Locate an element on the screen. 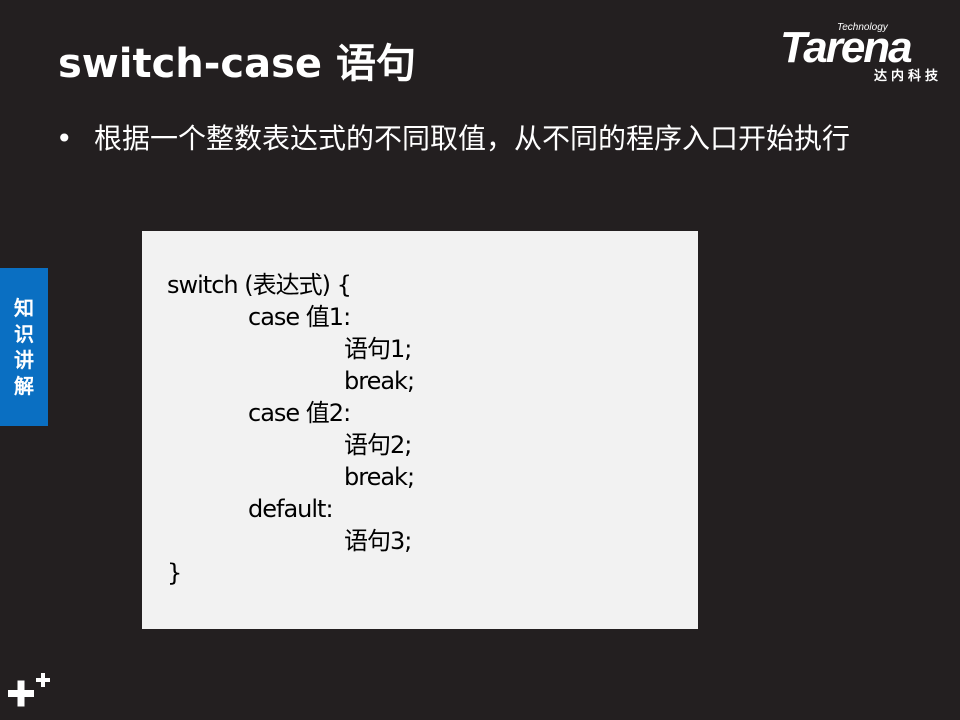 The image size is (960, 720). code-line: case 值2: is located at coordinates (299, 413).